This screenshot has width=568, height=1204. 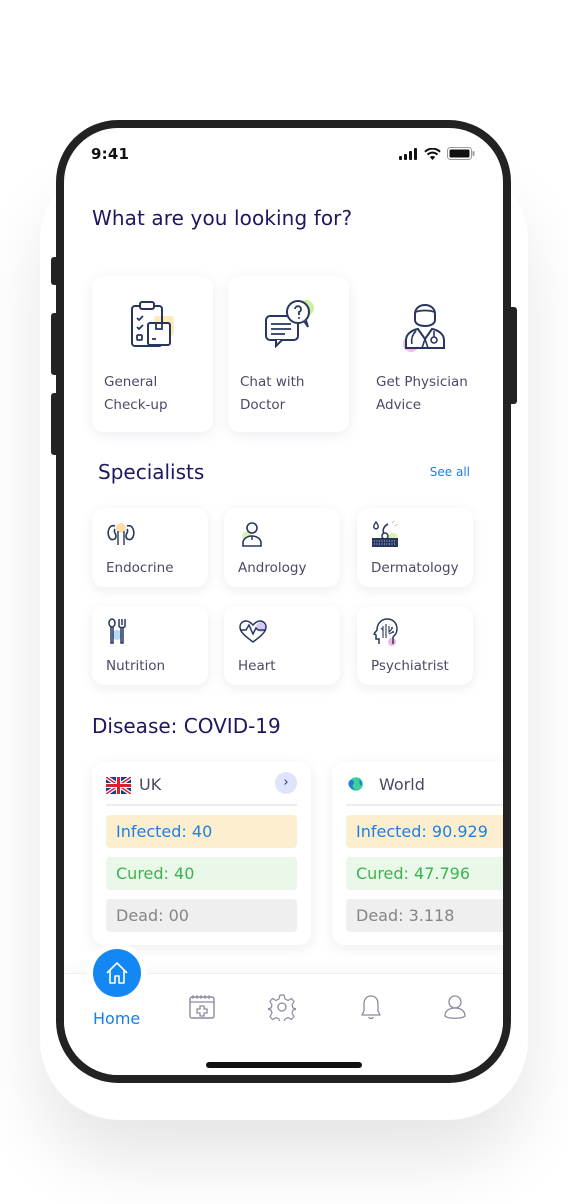 I want to click on calendar-medical-icon, so click(x=202, y=1007).